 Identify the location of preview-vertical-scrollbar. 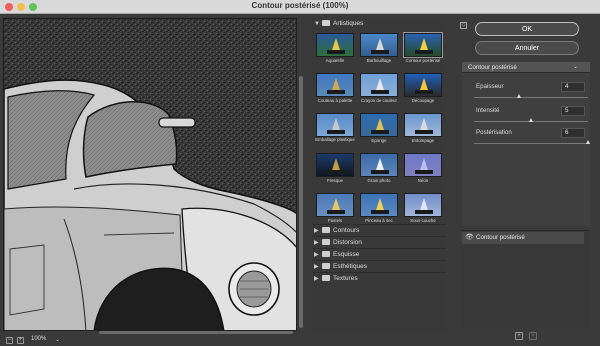
(301, 174).